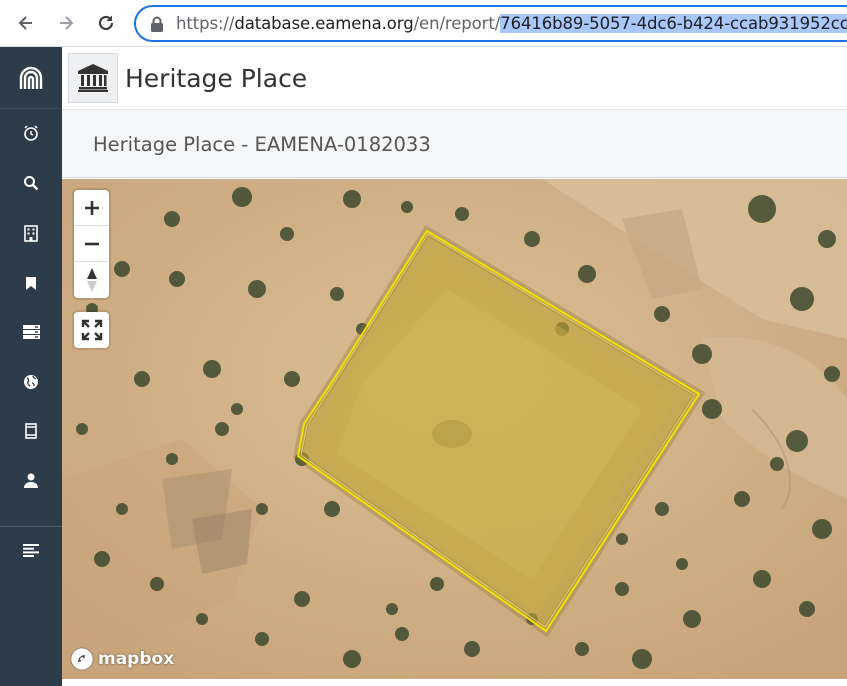  I want to click on sidebar-item-profile, so click(31, 480).